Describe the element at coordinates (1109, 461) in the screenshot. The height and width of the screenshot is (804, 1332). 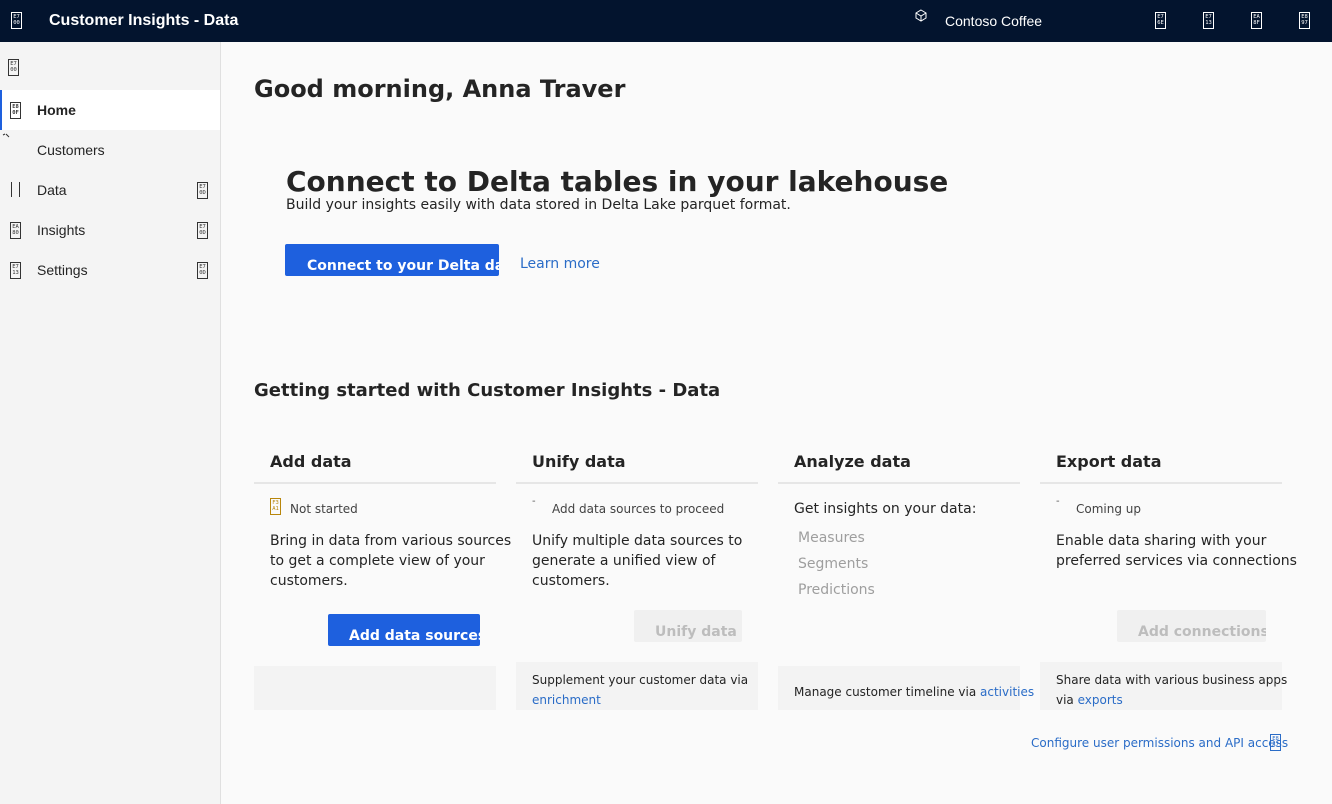
I see `card-title: Export data` at that location.